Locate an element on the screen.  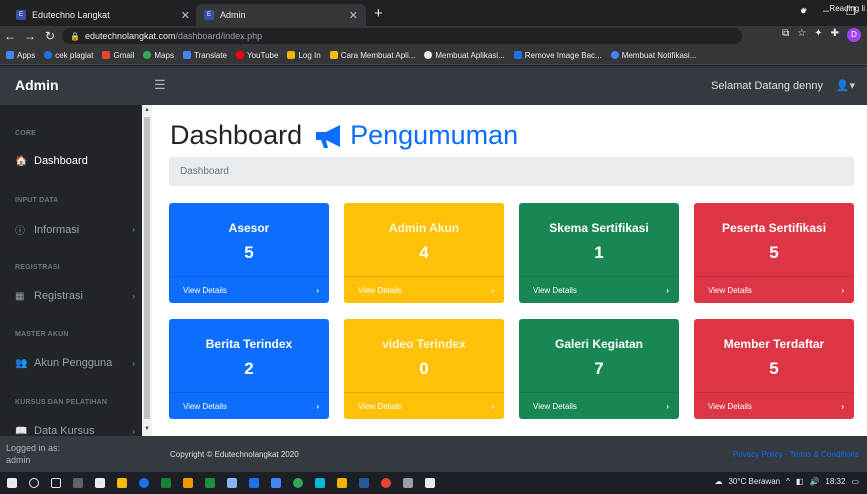
stat-card-skema-sertifikasi: Skema Sertifikasi 1 View Details › is located at coordinates (599, 253).